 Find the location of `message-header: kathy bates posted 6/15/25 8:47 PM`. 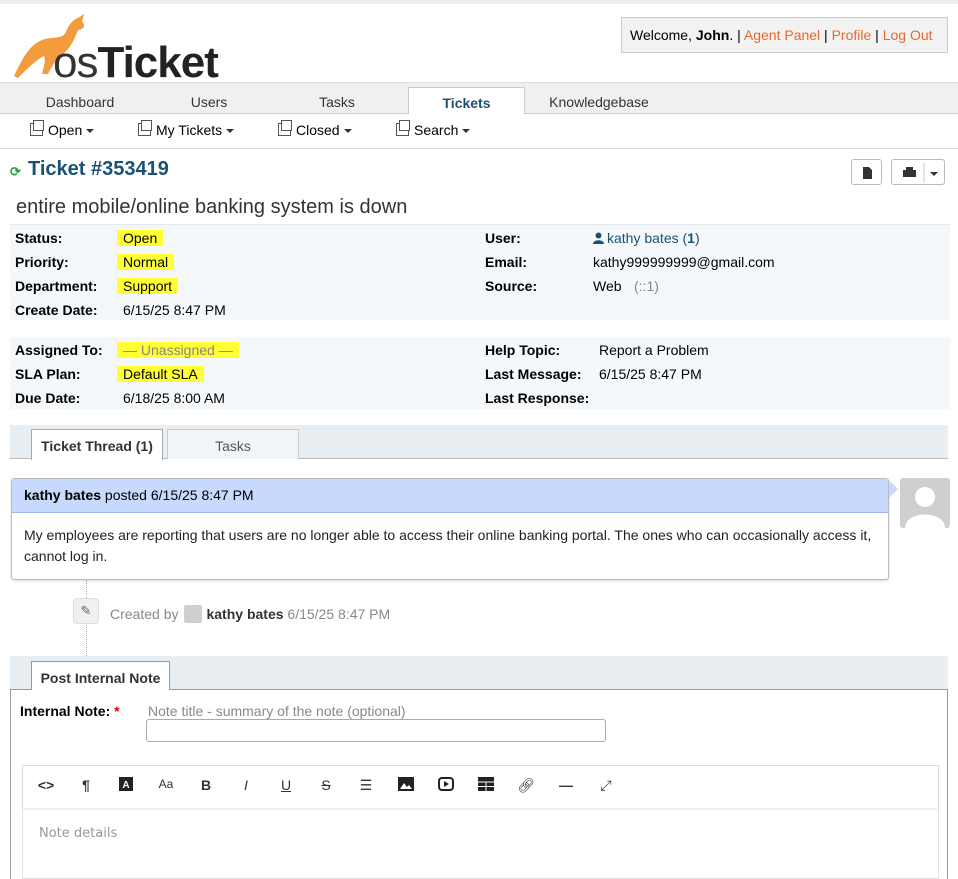

message-header: kathy bates posted 6/15/25 8:47 PM is located at coordinates (450, 496).